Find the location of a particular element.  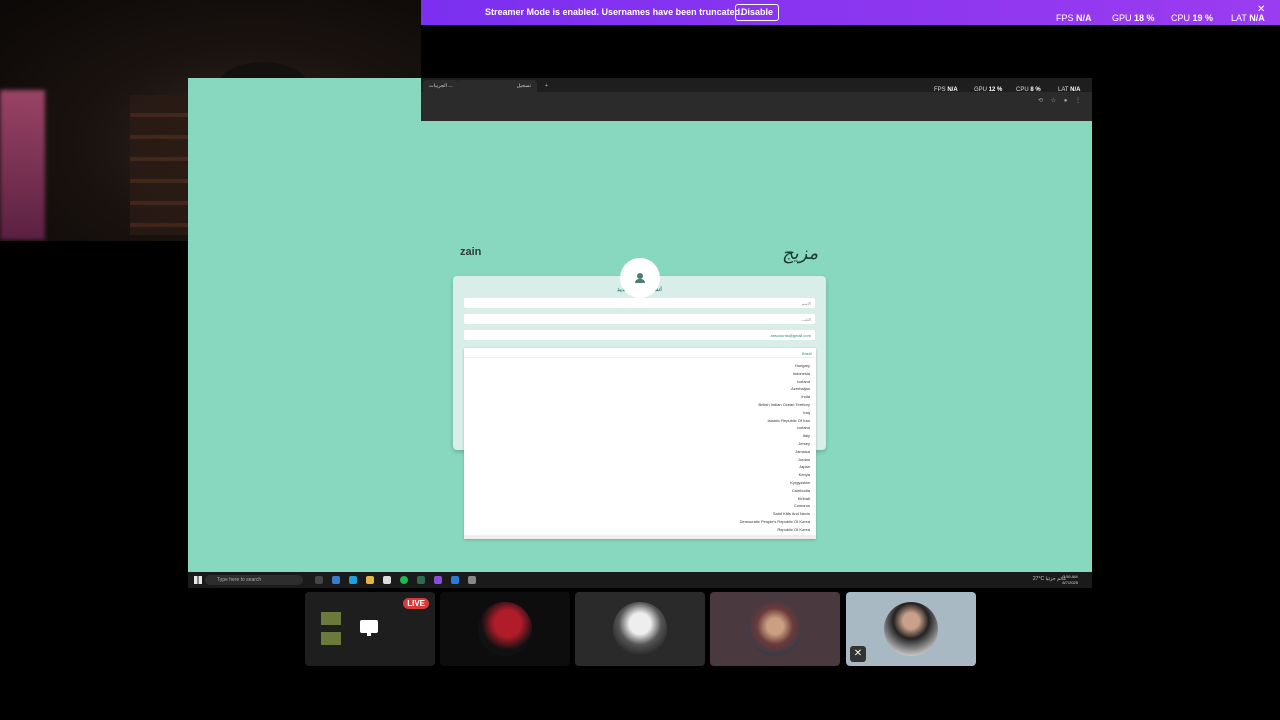

zain-logo: zain is located at coordinates (471, 252).